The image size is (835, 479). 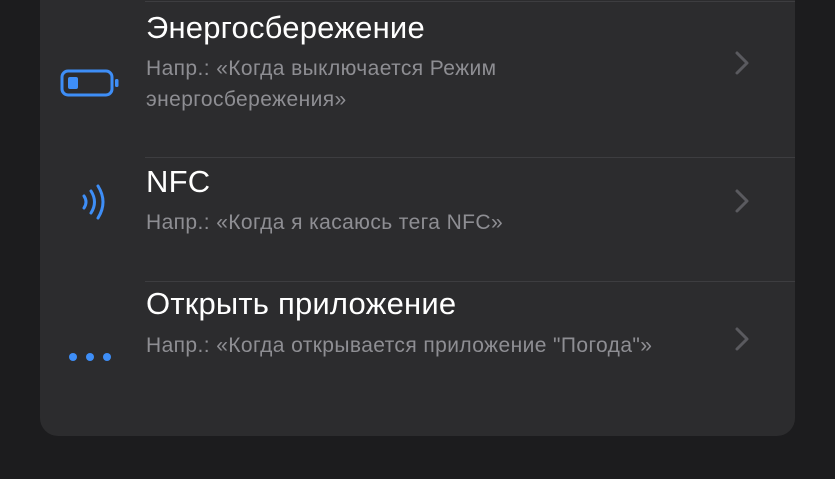 I want to click on list-item-title: Энергосбережение, so click(x=285, y=27).